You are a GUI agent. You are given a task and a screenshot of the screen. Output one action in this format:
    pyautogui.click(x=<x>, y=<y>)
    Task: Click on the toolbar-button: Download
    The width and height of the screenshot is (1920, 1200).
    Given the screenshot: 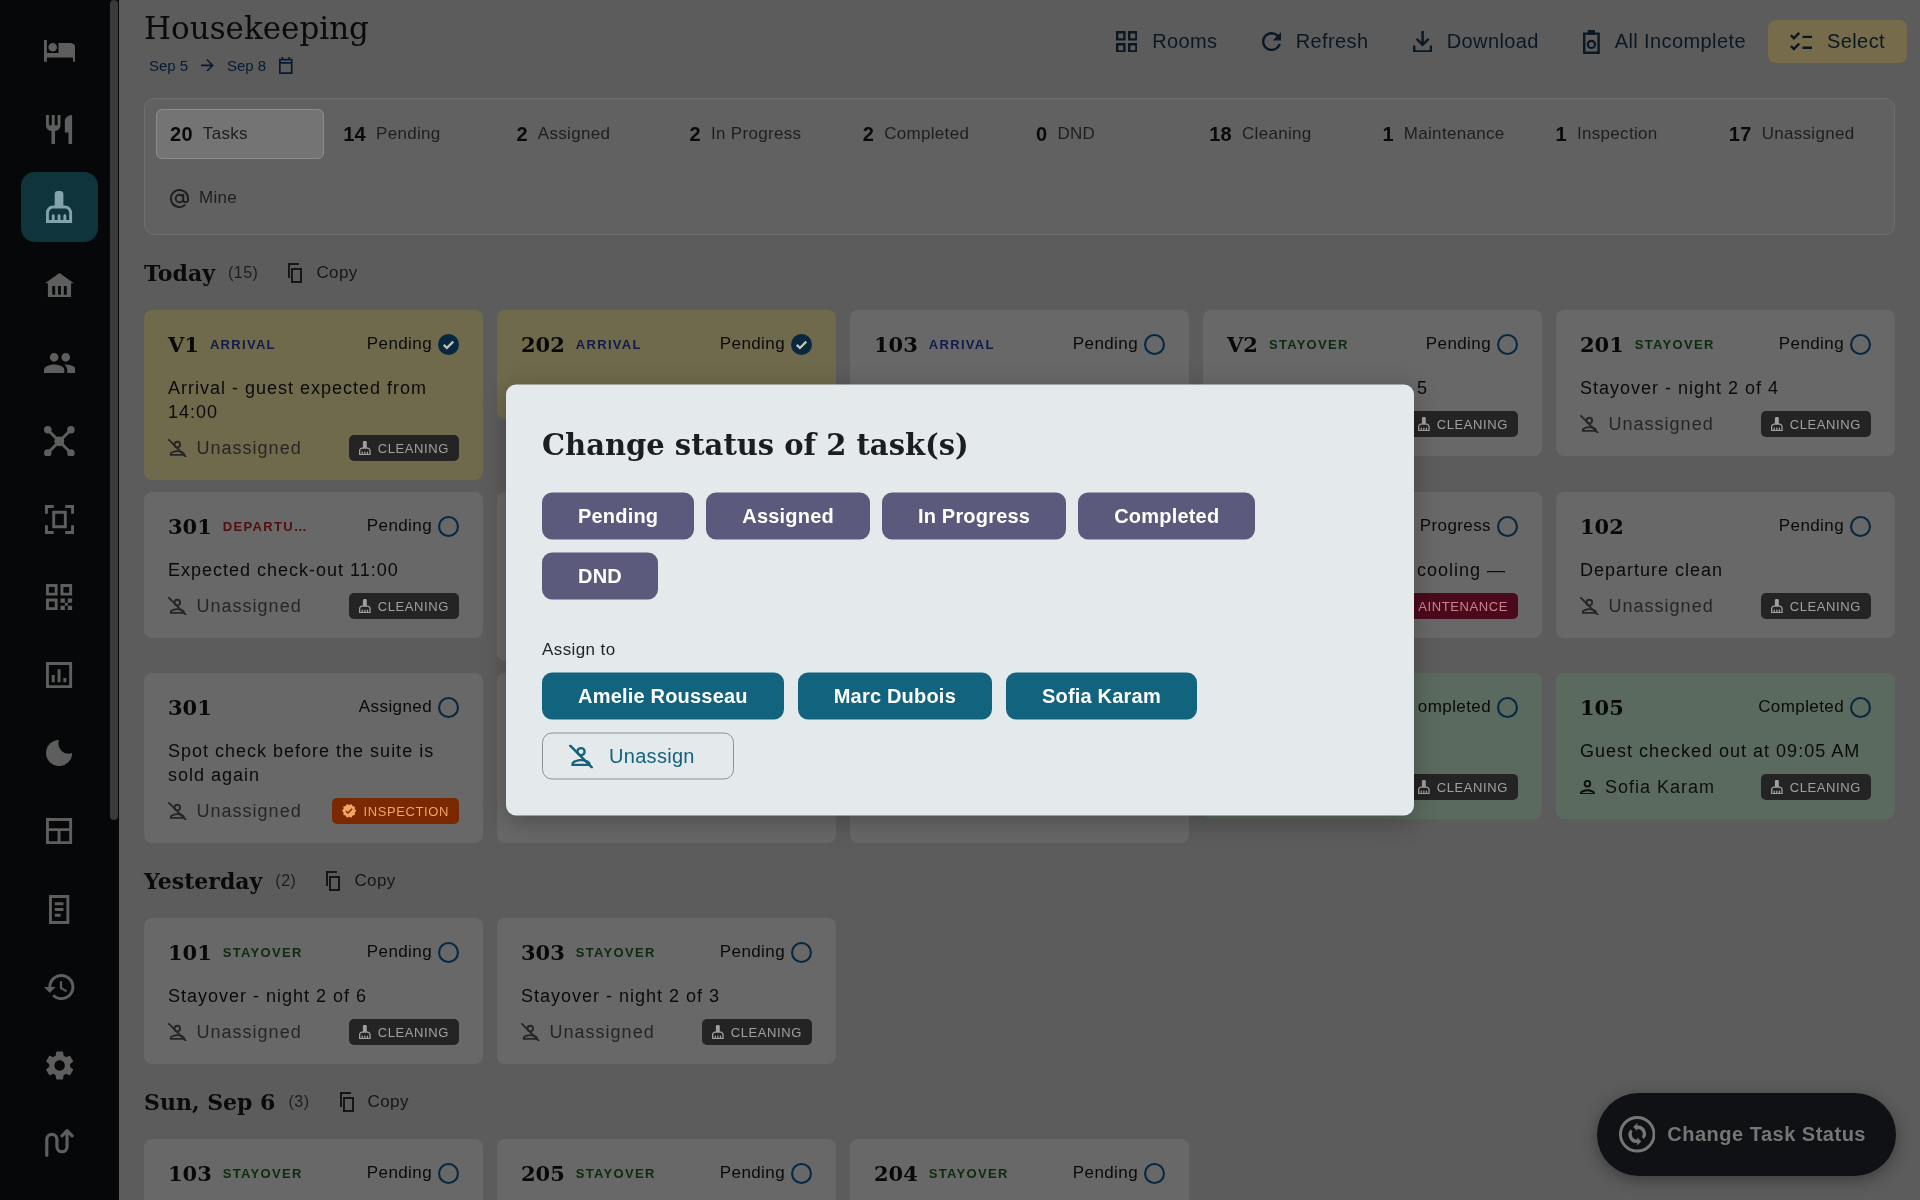 What is the action you would take?
    pyautogui.click(x=1475, y=41)
    